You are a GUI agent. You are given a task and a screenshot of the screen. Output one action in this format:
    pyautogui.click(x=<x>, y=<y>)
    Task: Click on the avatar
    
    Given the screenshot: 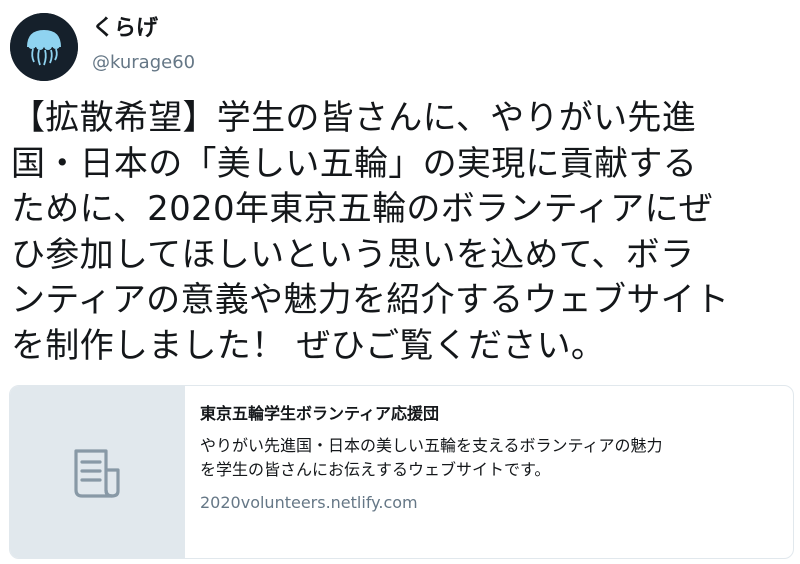 What is the action you would take?
    pyautogui.click(x=44, y=47)
    